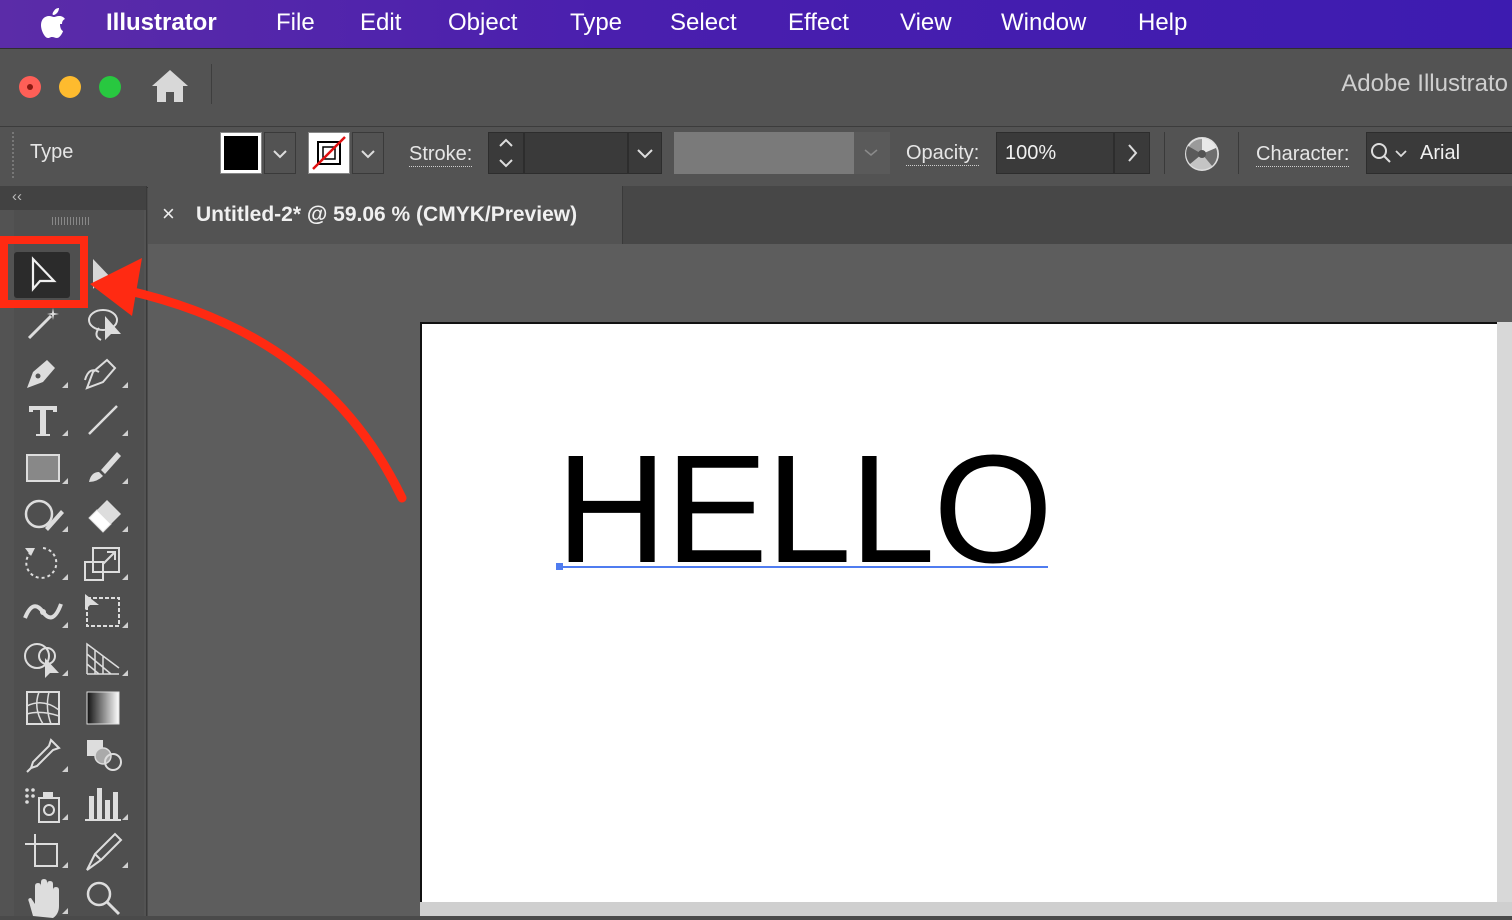 The height and width of the screenshot is (920, 1512). What do you see at coordinates (103, 708) in the screenshot?
I see `gradient-tool-icon` at bounding box center [103, 708].